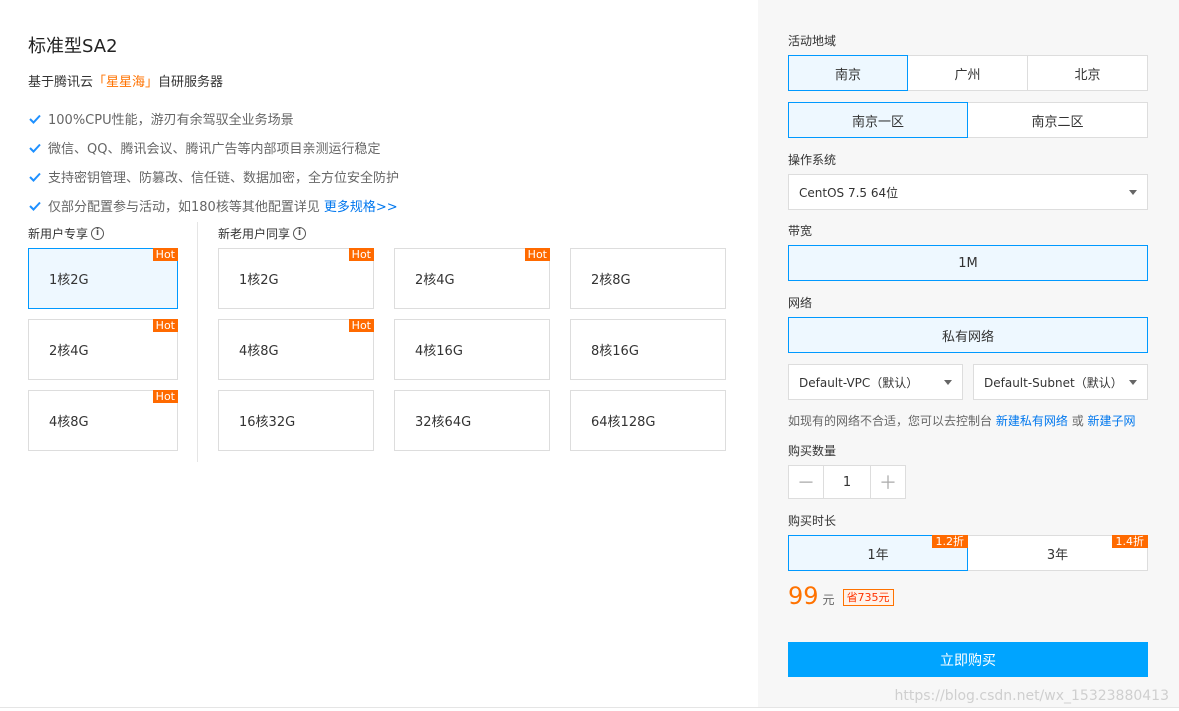 The height and width of the screenshot is (711, 1179). I want to click on os-select: CentOS 7.5 64位, so click(968, 192).